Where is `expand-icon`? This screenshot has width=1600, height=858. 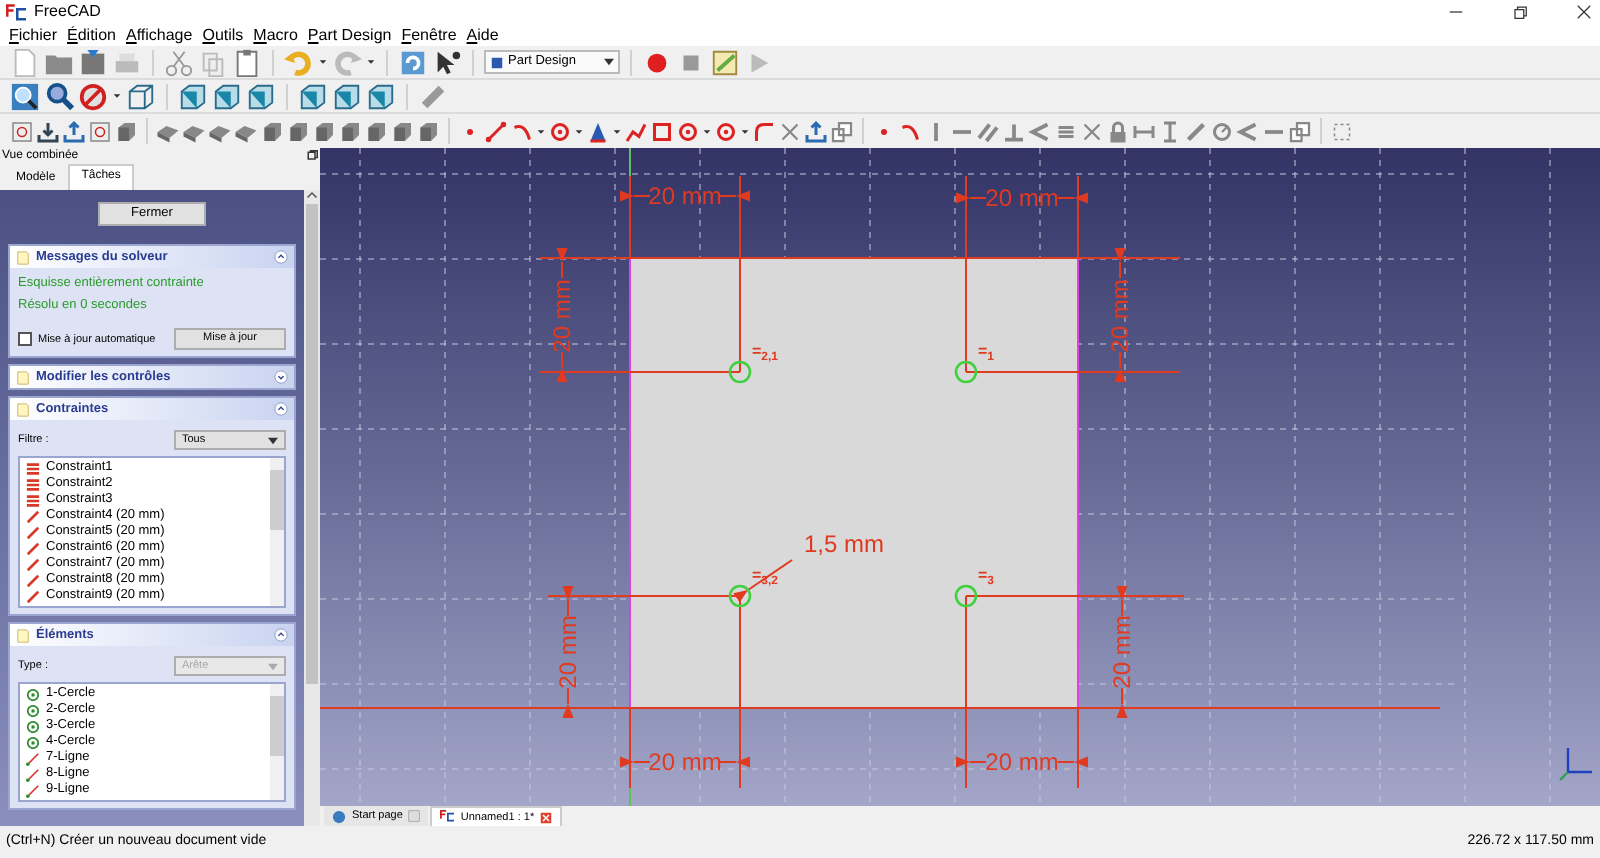
expand-icon is located at coordinates (281, 377).